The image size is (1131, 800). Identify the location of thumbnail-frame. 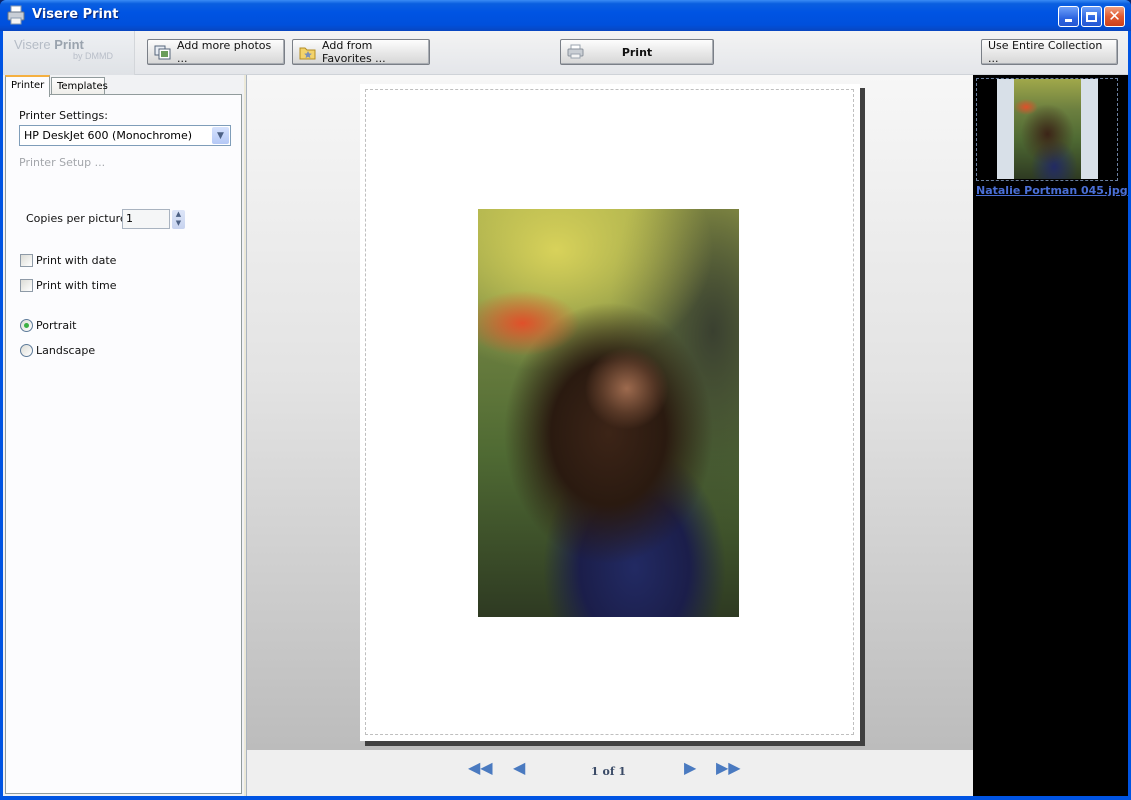
(1047, 129).